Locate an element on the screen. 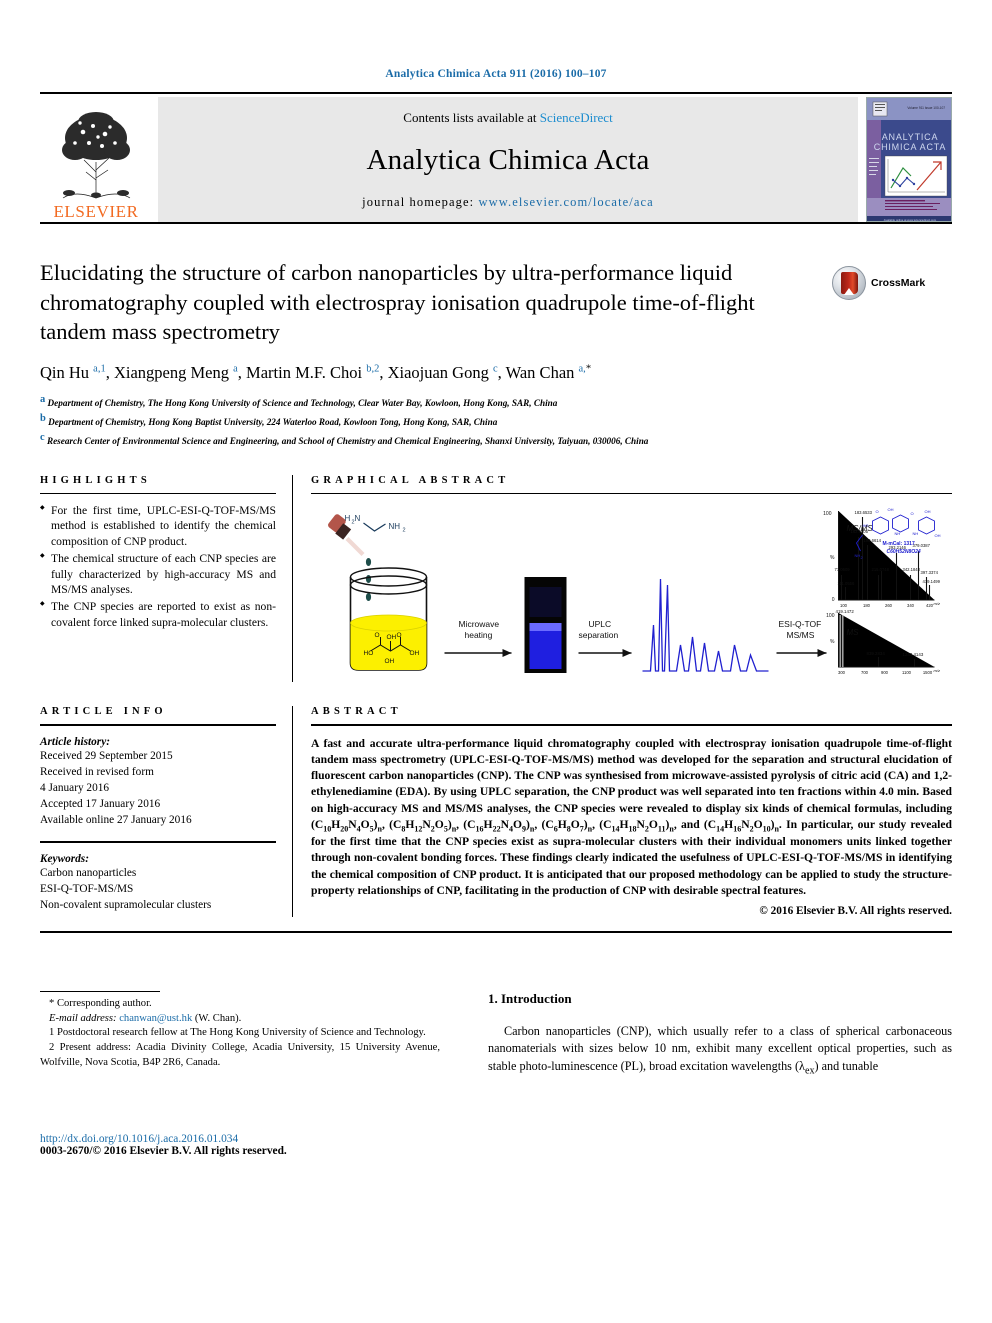  svg-text: C60H52N8O24 is located at coordinates (904, 552).